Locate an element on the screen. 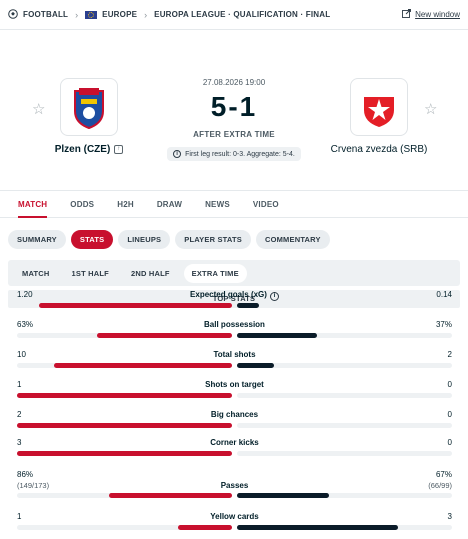  stat-values: 1.20 Expected goals (xG) i 0.14 is located at coordinates (234, 296).